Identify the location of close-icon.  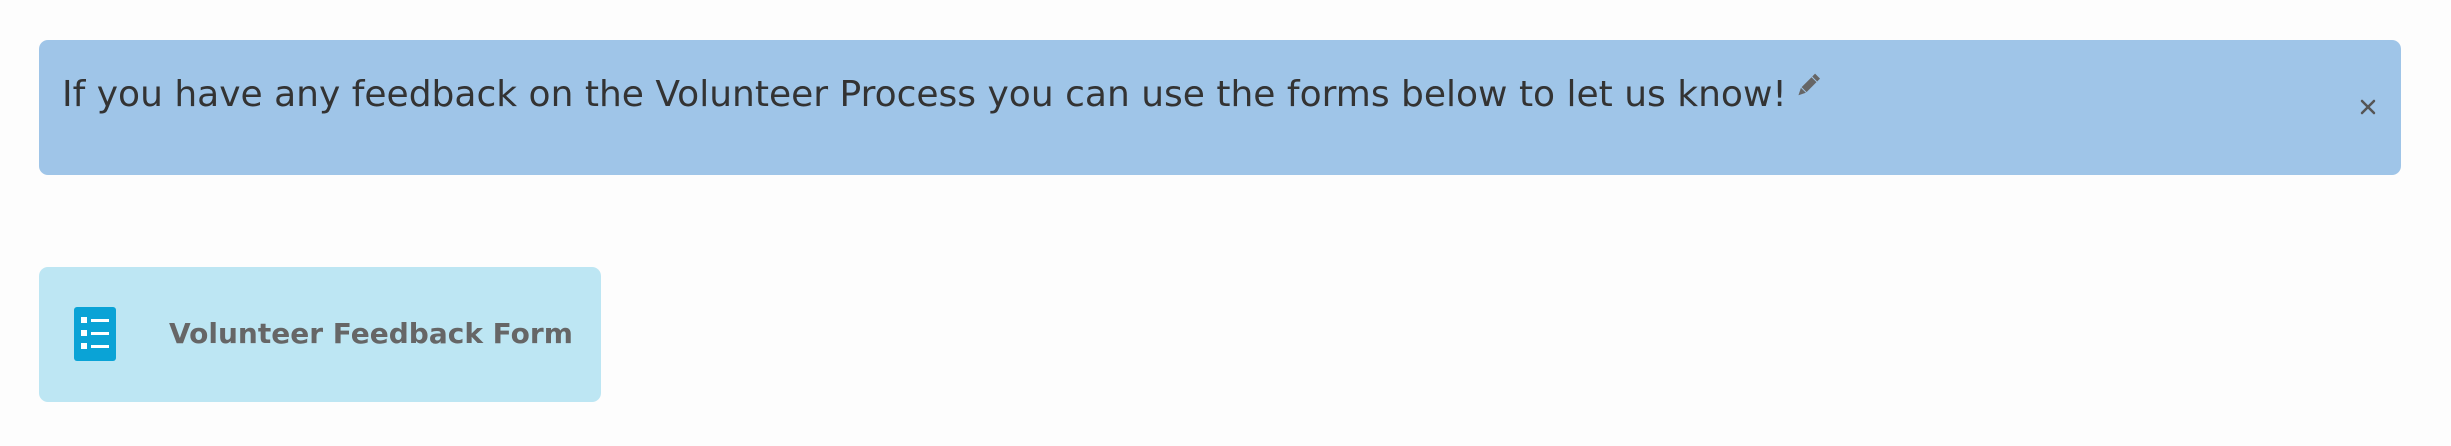
(2368, 107).